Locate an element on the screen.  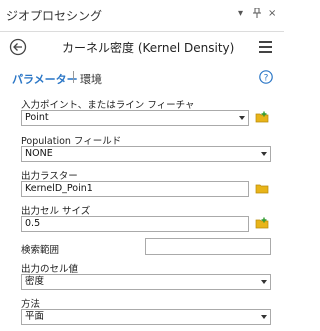
method-label: 方法 is located at coordinates (31, 304).